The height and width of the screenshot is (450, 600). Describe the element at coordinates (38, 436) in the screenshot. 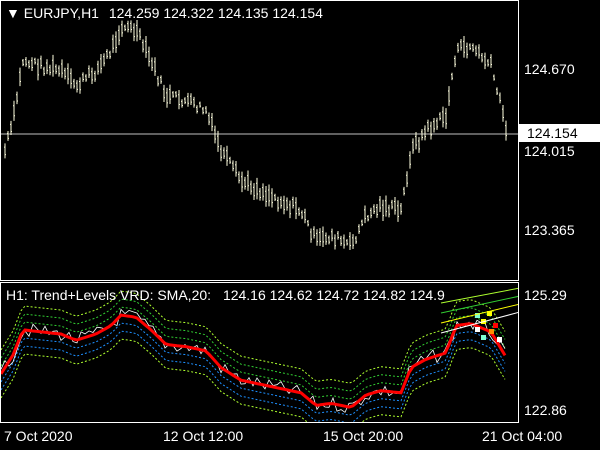

I see `time-axis-label: 7 Oct 2020` at that location.